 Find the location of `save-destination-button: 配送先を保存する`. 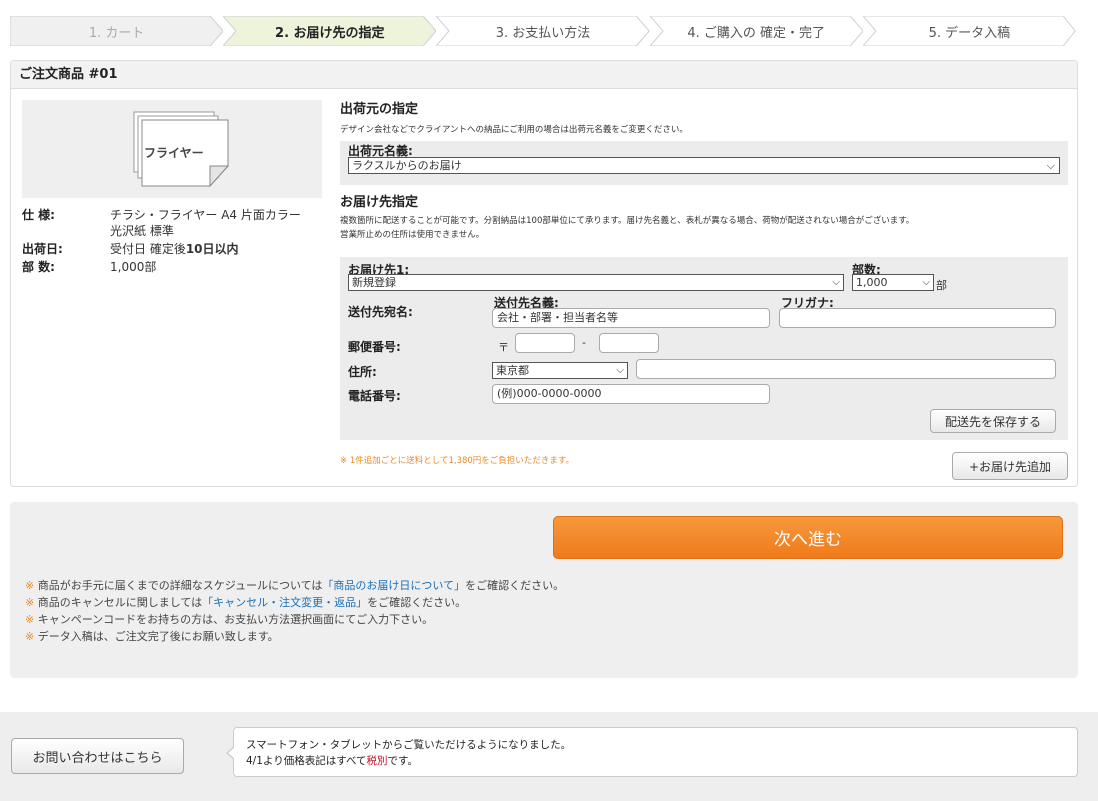

save-destination-button: 配送先を保存する is located at coordinates (993, 421).